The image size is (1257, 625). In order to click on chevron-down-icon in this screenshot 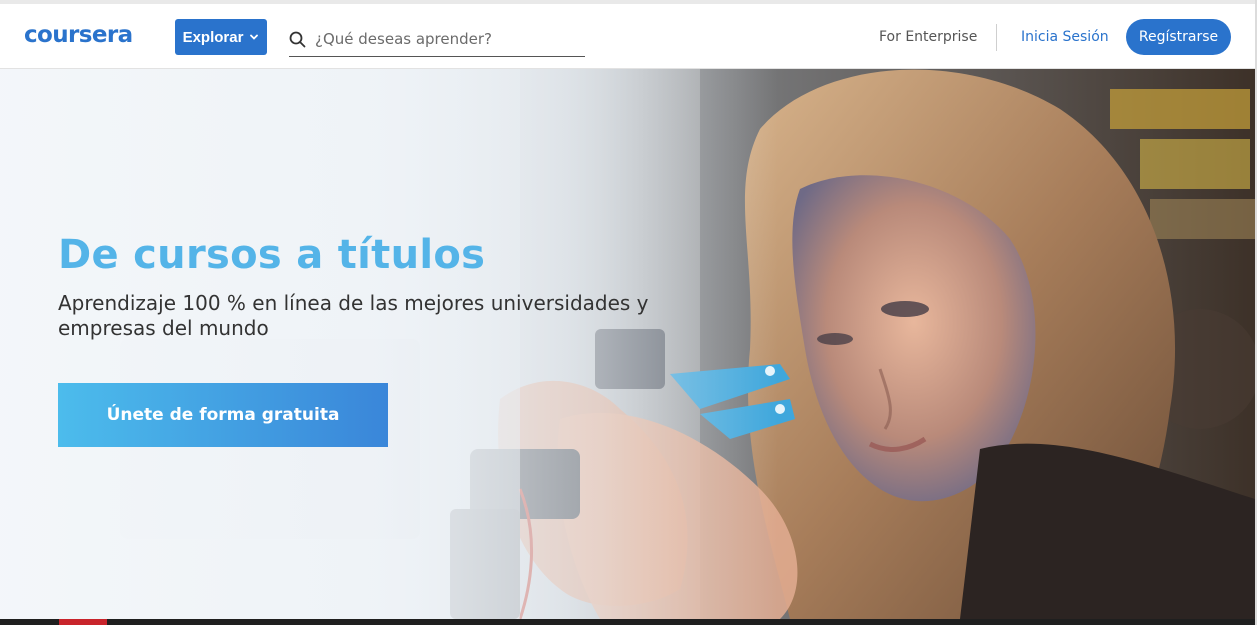, I will do `click(254, 37)`.